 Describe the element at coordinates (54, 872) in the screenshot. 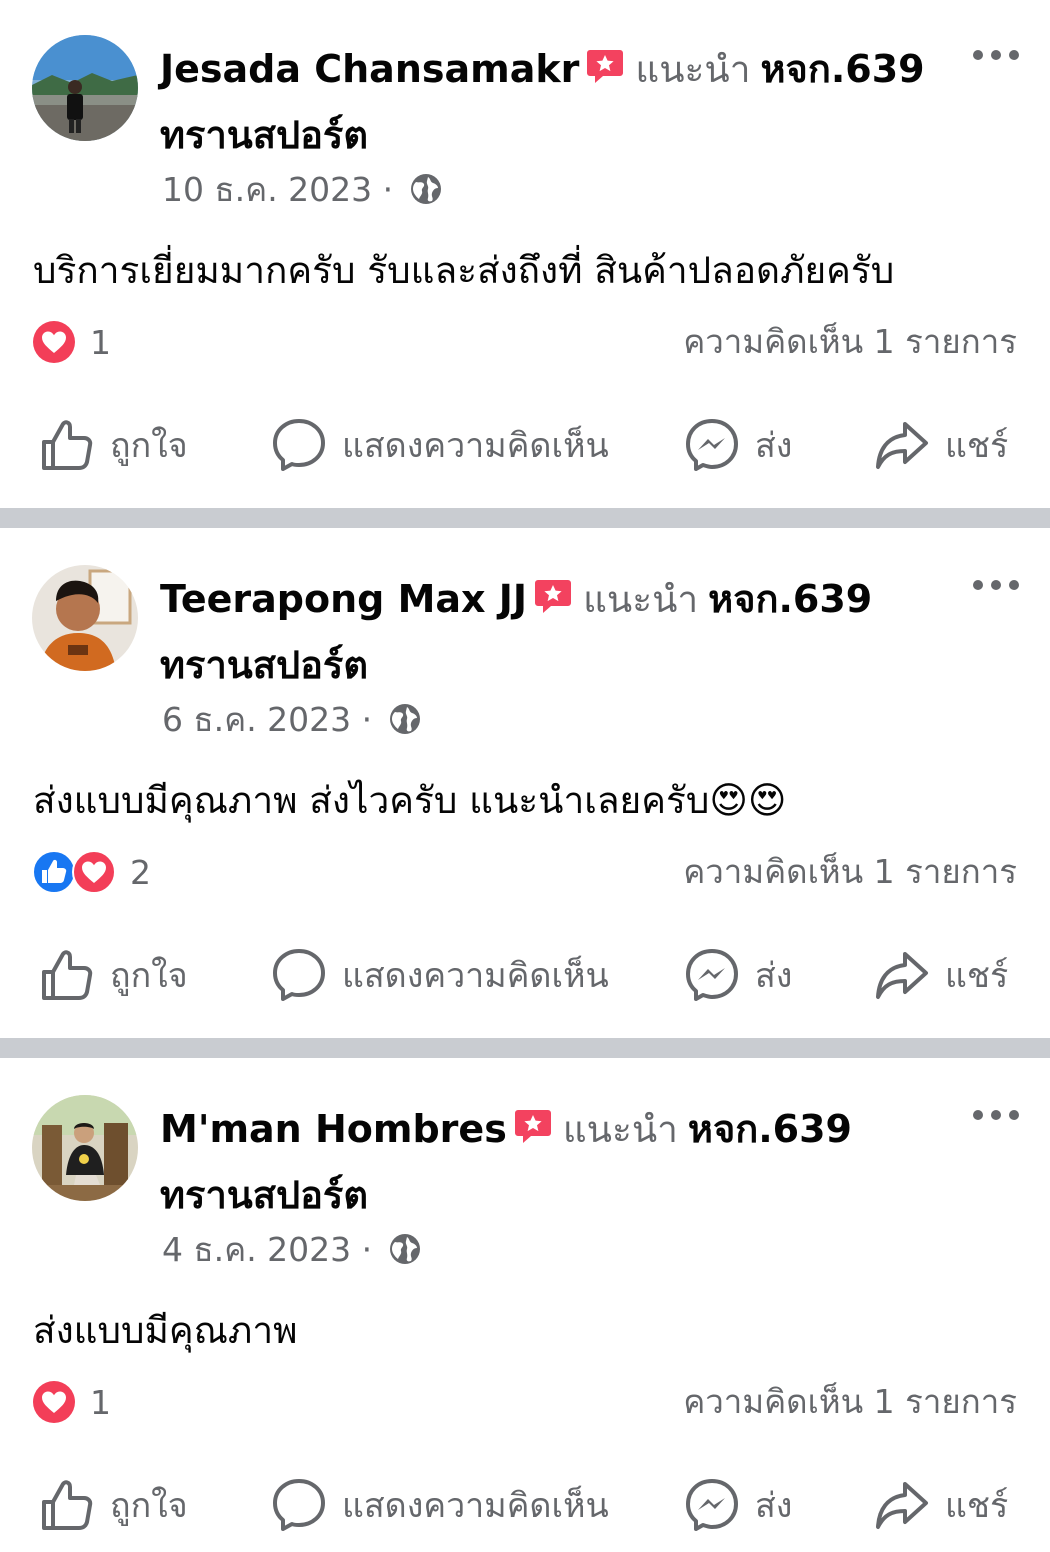

I see `like-reaction-icon` at that location.